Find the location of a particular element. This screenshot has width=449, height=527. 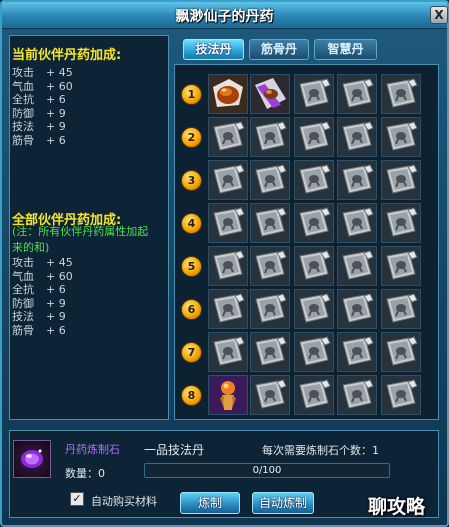

progress-text: 0/100 is located at coordinates (267, 470).